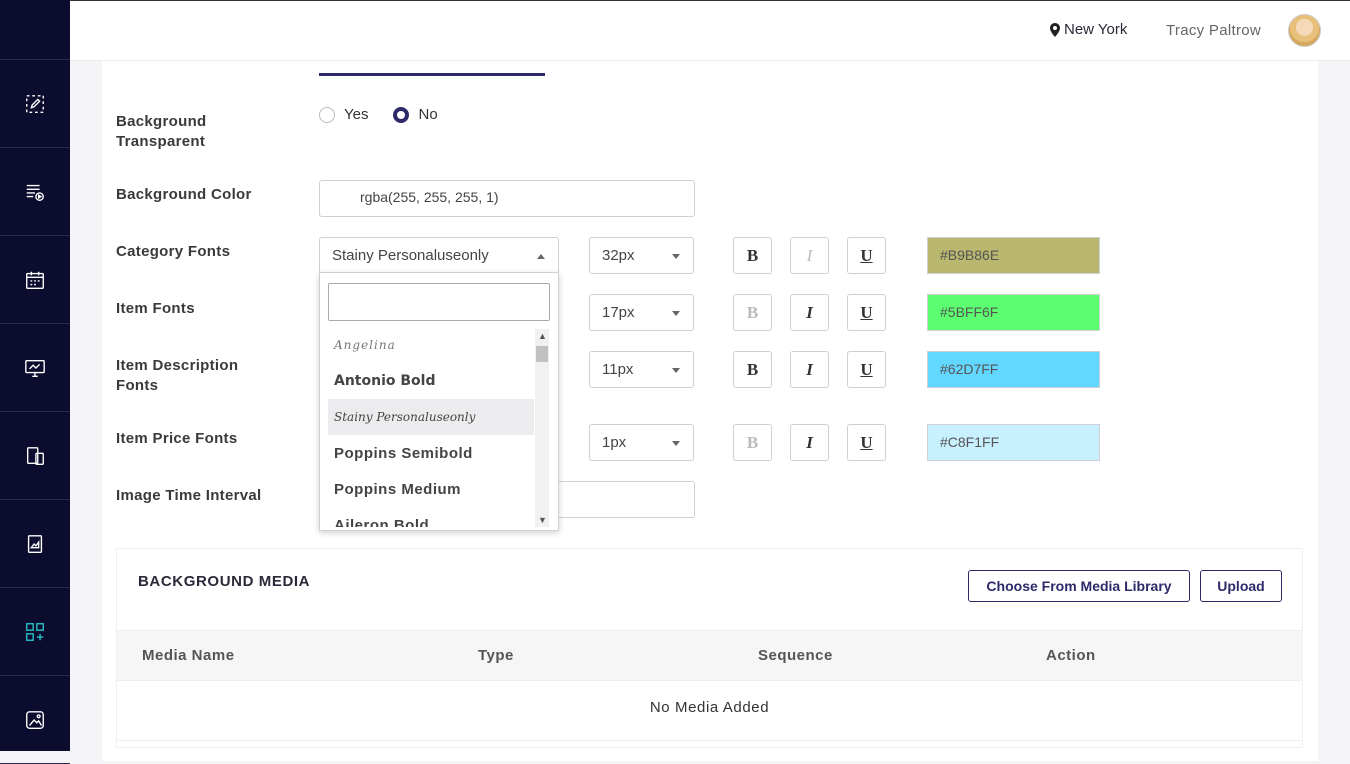  What do you see at coordinates (177, 375) in the screenshot?
I see `item-desc-fonts-label: Item Description Fonts` at bounding box center [177, 375].